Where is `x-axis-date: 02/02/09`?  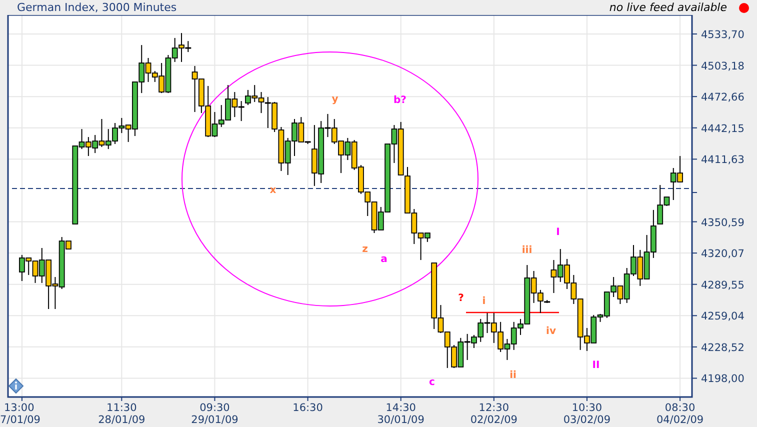 x-axis-date: 02/02/09 is located at coordinates (494, 420).